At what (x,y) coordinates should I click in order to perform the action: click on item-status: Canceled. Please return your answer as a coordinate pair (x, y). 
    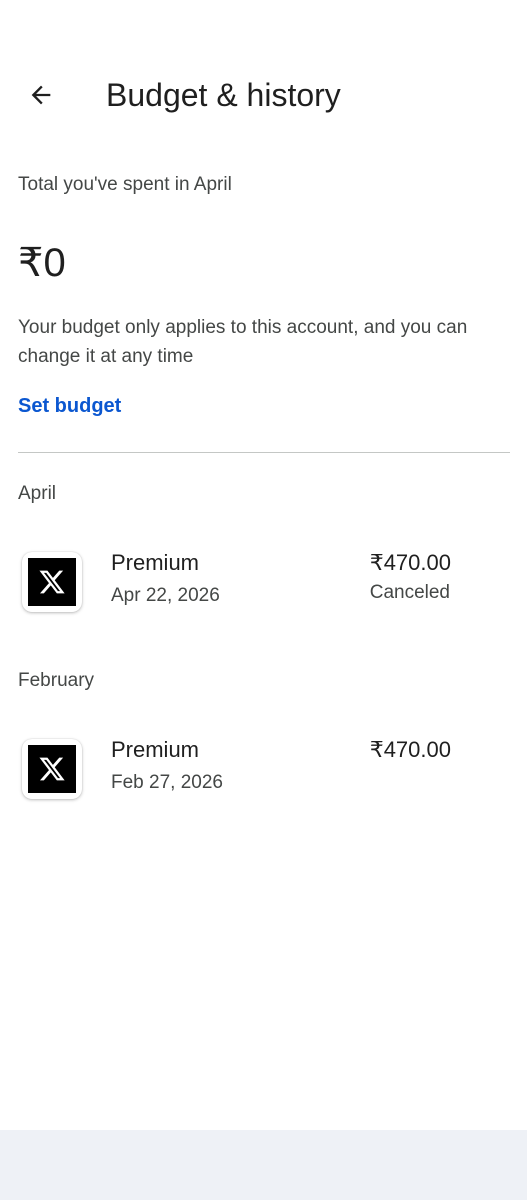
    Looking at the image, I should click on (409, 592).